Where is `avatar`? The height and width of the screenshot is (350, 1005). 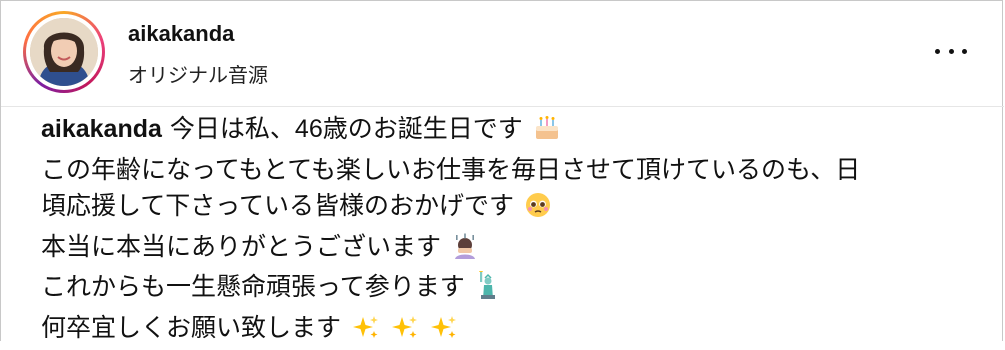 avatar is located at coordinates (64, 52).